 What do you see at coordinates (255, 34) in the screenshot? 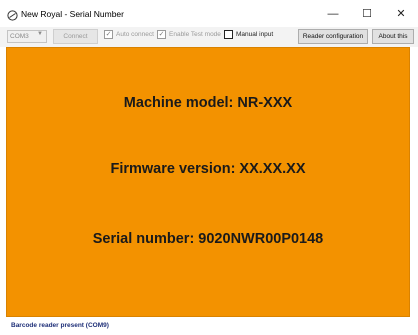
I see `manual-input-label: Manual input` at bounding box center [255, 34].